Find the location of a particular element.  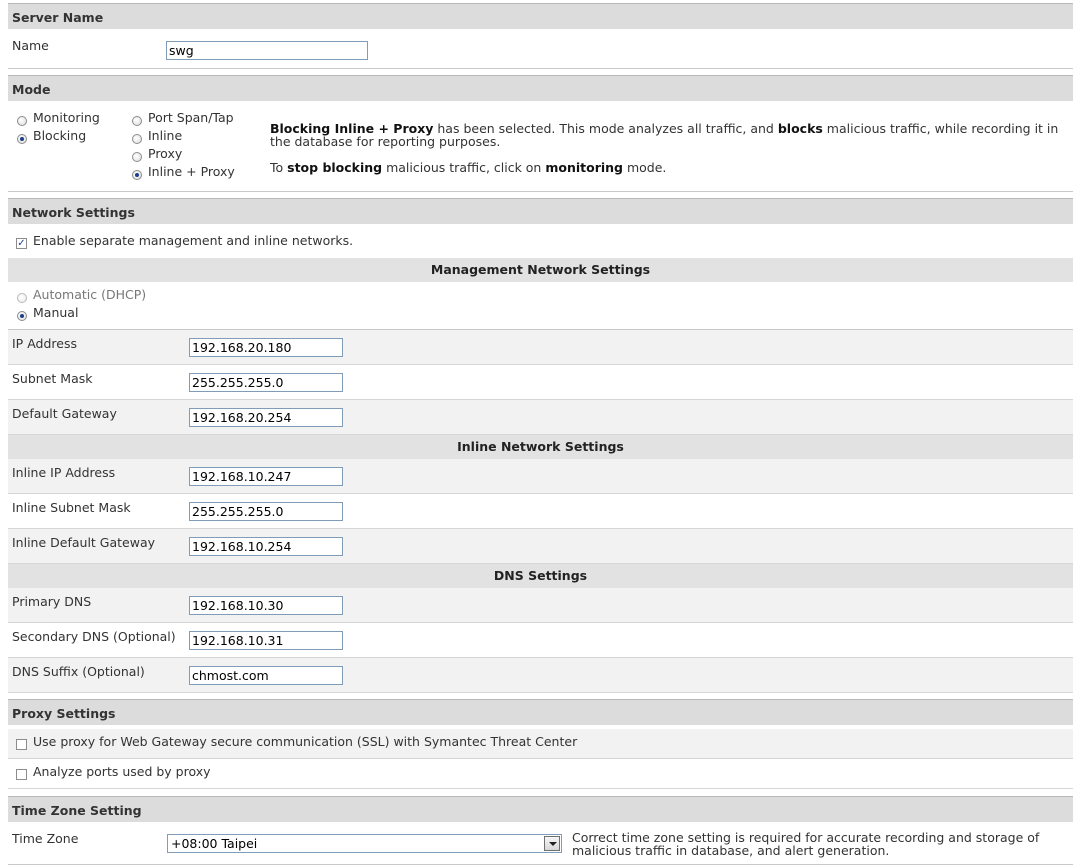

field-row-ip-address: IP Address is located at coordinates (540, 347).